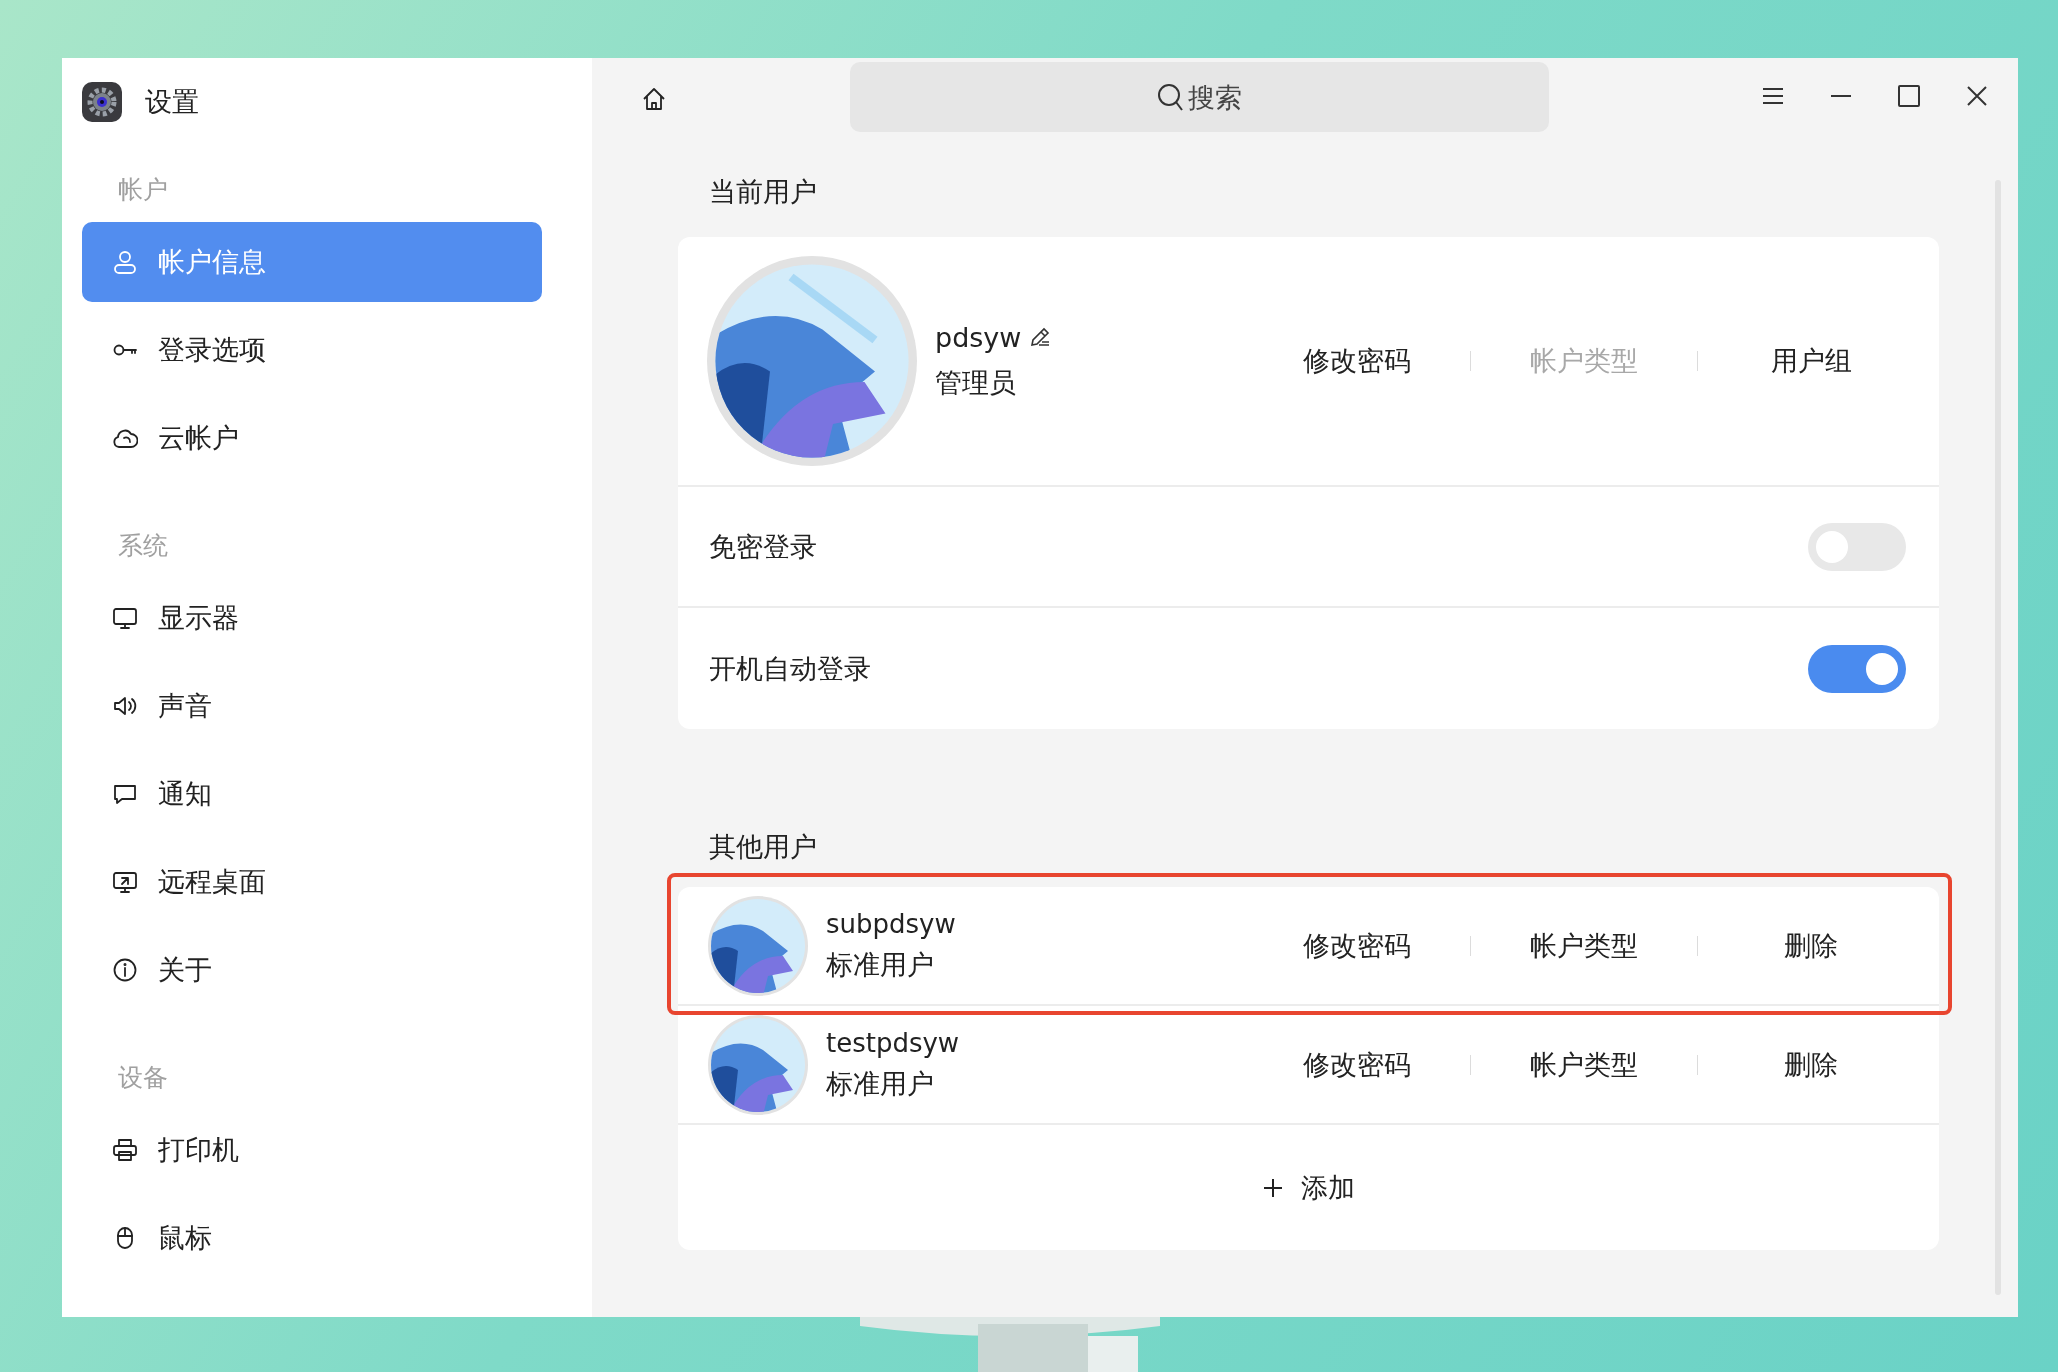 The height and width of the screenshot is (1372, 2058). Describe the element at coordinates (125, 1150) in the screenshot. I see `printer-icon` at that location.